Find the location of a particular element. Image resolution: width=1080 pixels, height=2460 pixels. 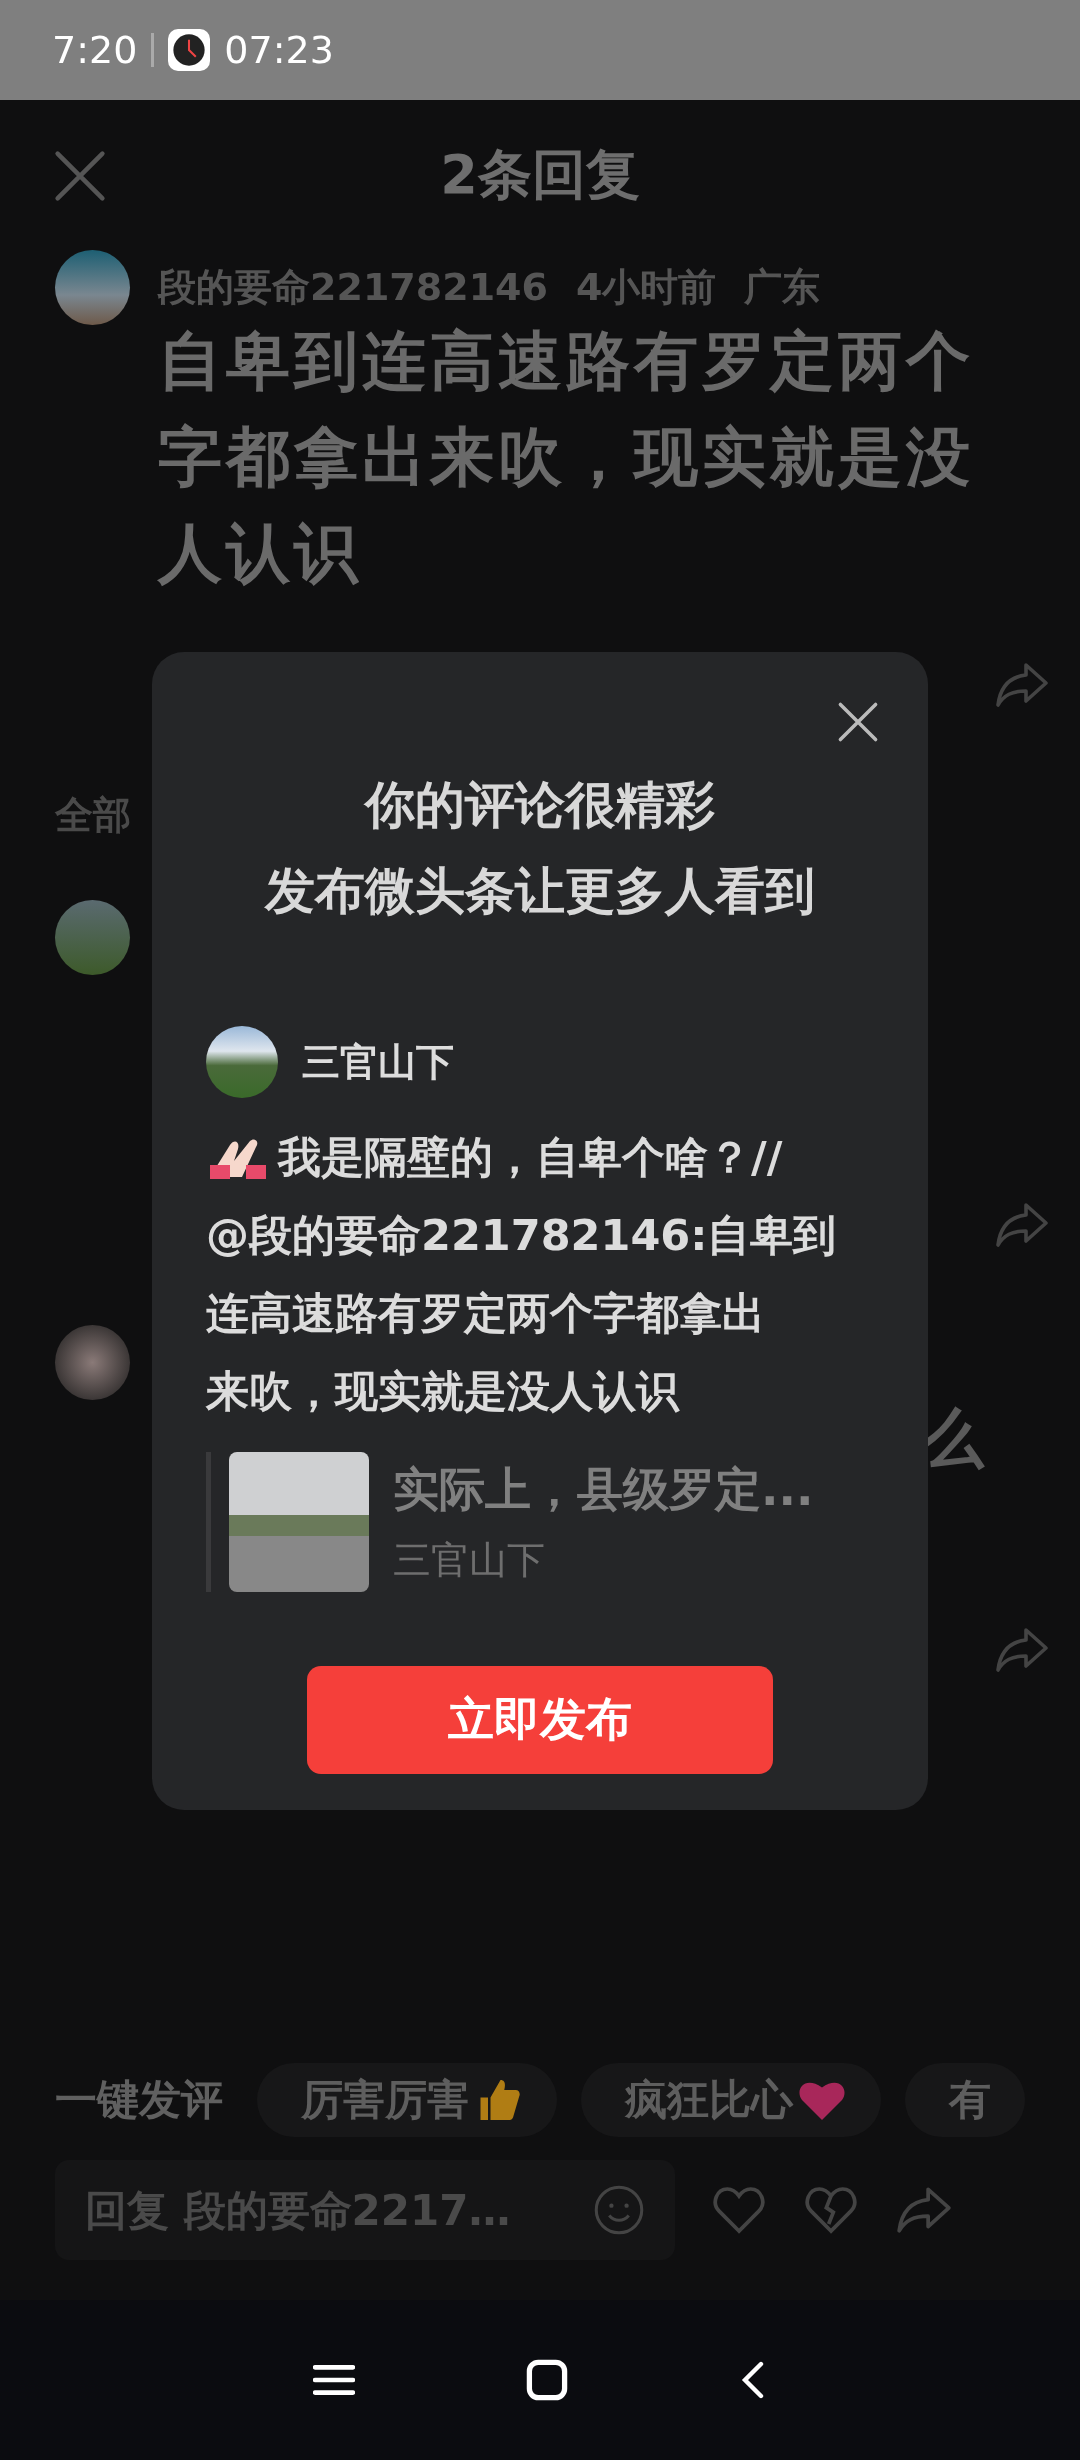

quick-reply-chip: 厉害厉害 is located at coordinates (407, 2100).